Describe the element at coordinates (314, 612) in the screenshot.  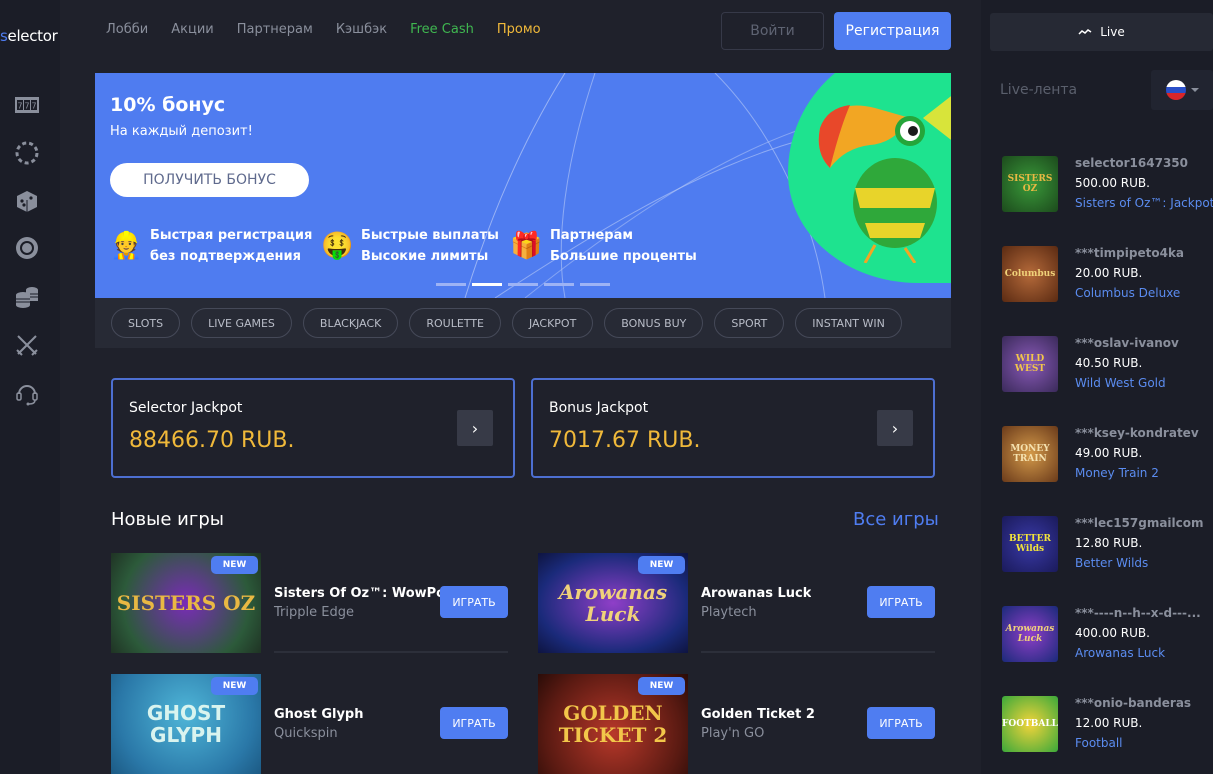
I see `game-provider: Tripple Edge` at that location.